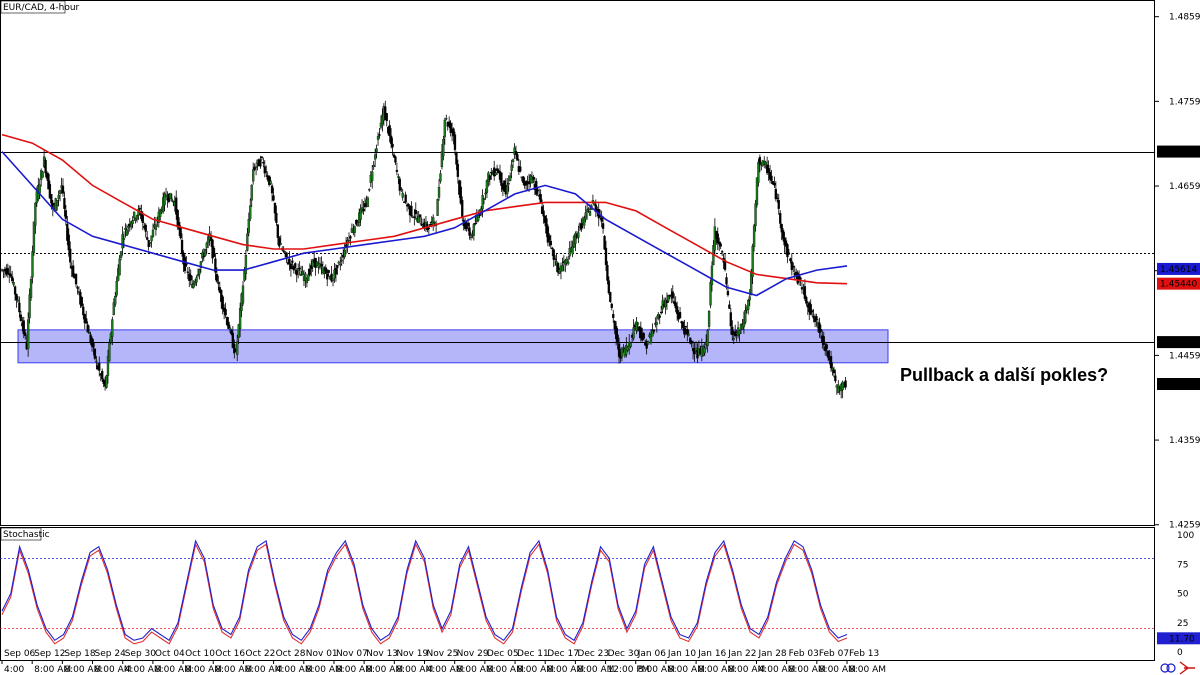  Describe the element at coordinates (141, 654) in the screenshot. I see `x-date-label-4: Sep 30` at that location.